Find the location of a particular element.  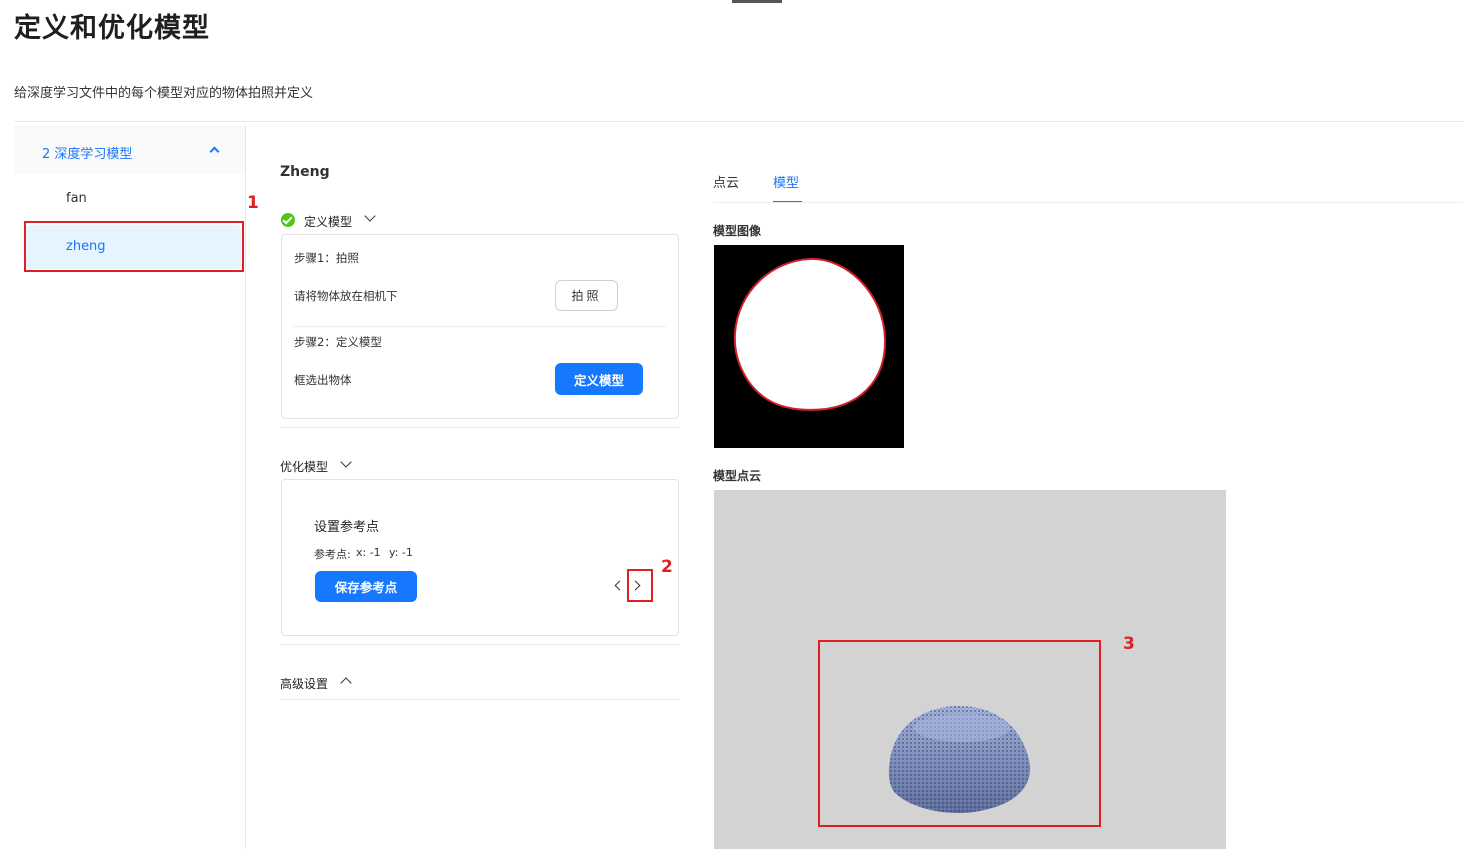

window-drag-bar is located at coordinates (757, 1).